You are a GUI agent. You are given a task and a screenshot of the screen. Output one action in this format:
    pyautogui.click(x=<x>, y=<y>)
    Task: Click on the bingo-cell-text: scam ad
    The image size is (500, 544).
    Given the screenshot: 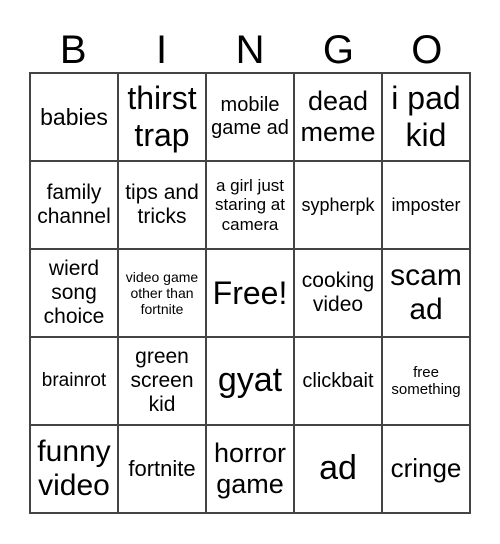 What is the action you would take?
    pyautogui.click(x=426, y=292)
    